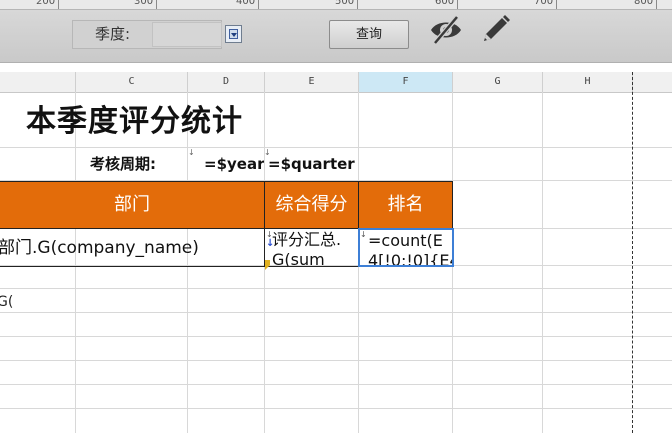  Describe the element at coordinates (226, 181) in the screenshot. I see `header-top-border` at that location.